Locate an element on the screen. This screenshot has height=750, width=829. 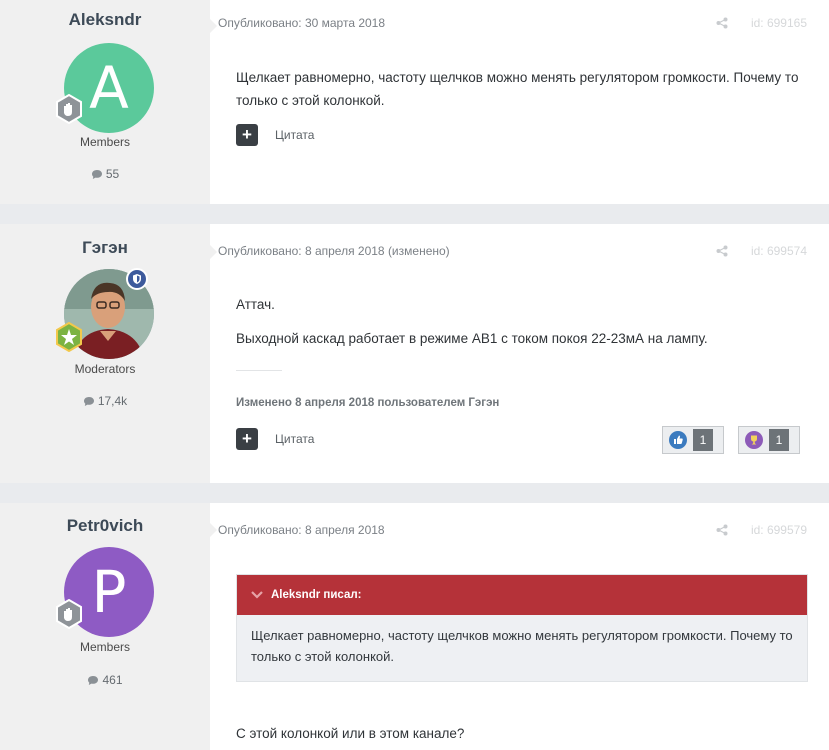
quote-author: Aleksndr писал: is located at coordinates (316, 595).